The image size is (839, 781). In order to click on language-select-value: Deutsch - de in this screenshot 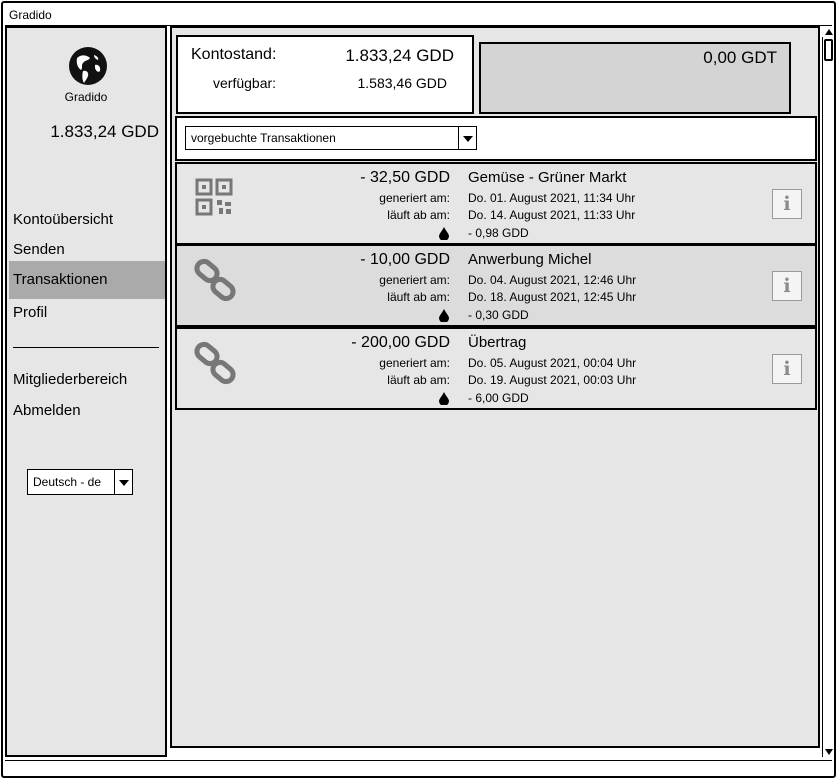, I will do `click(67, 482)`.